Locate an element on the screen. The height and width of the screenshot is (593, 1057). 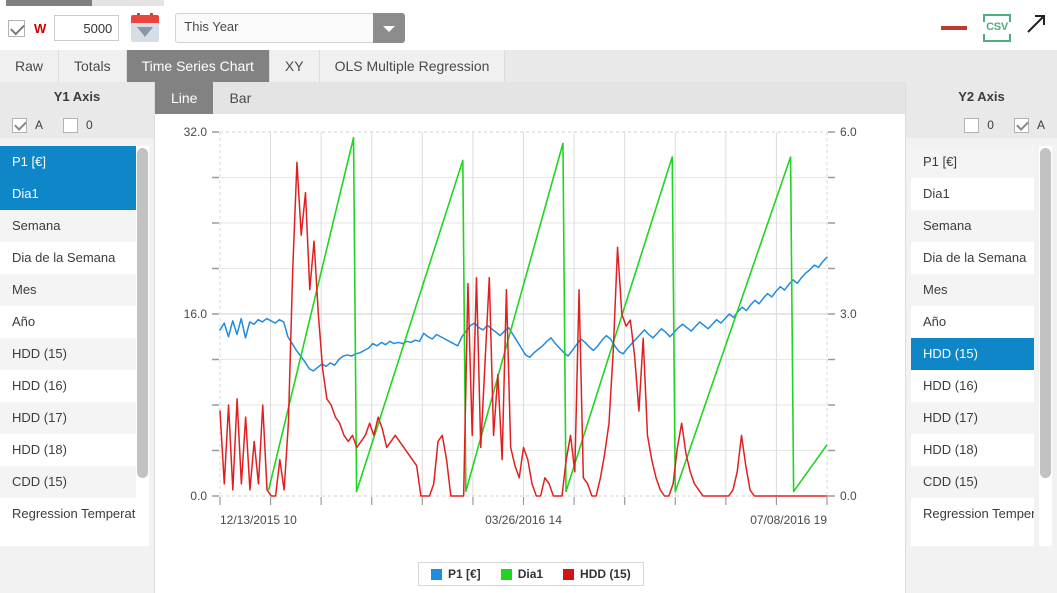
csv-export-icon: CSV is located at coordinates (997, 28).